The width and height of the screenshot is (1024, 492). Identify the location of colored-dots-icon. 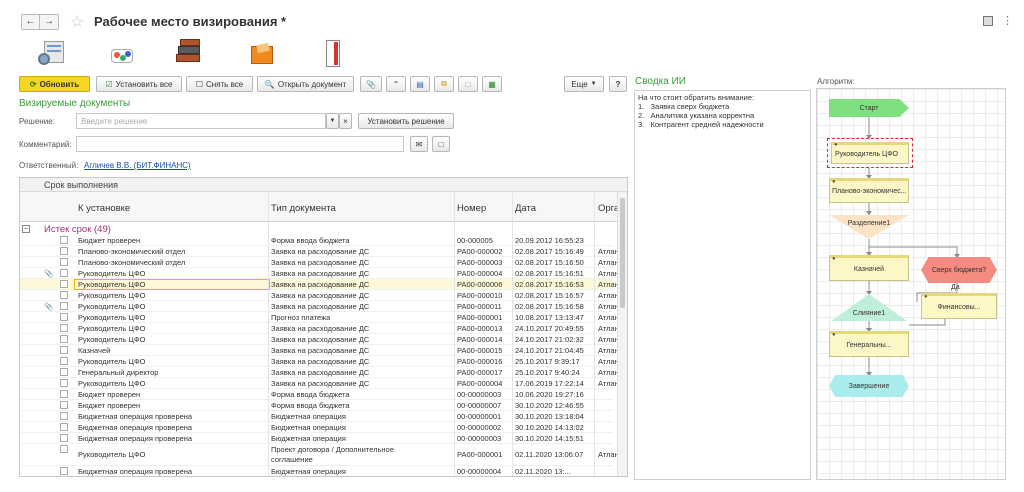
(122, 53).